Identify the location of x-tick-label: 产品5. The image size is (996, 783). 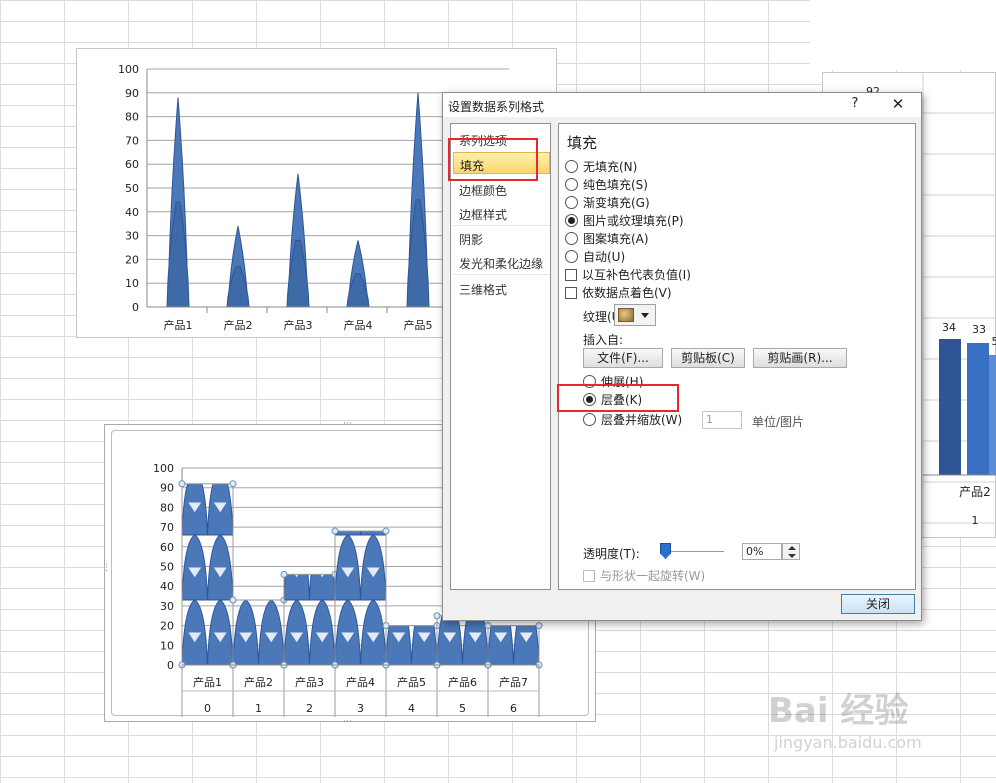
(418, 325).